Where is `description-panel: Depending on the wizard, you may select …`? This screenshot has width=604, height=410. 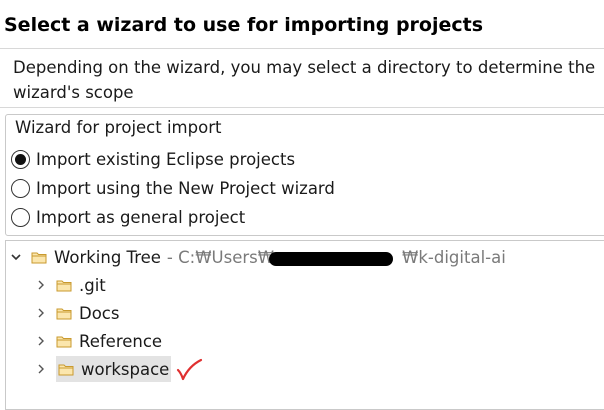 description-panel: Depending on the wizard, you may select … is located at coordinates (302, 78).